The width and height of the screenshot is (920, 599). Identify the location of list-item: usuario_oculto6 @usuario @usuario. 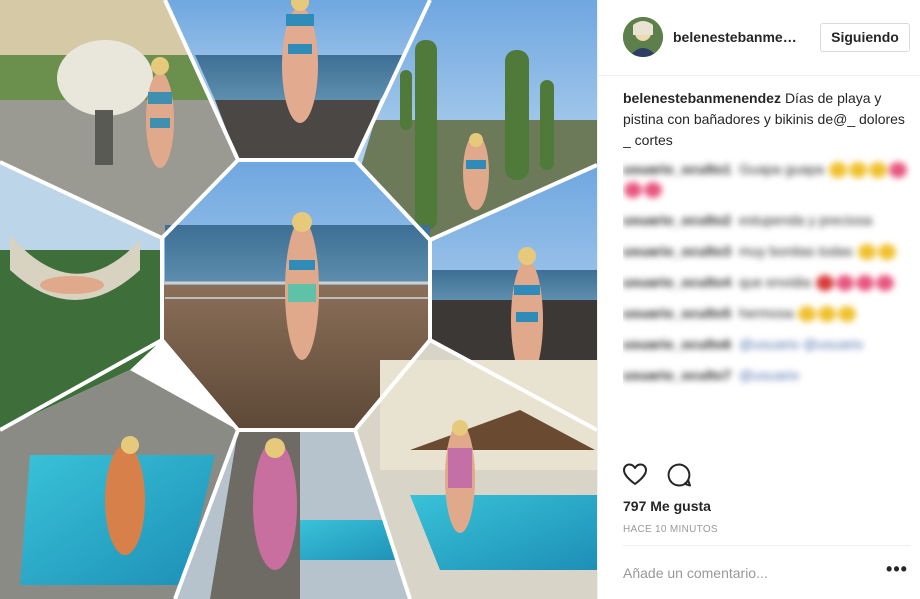
(768, 344).